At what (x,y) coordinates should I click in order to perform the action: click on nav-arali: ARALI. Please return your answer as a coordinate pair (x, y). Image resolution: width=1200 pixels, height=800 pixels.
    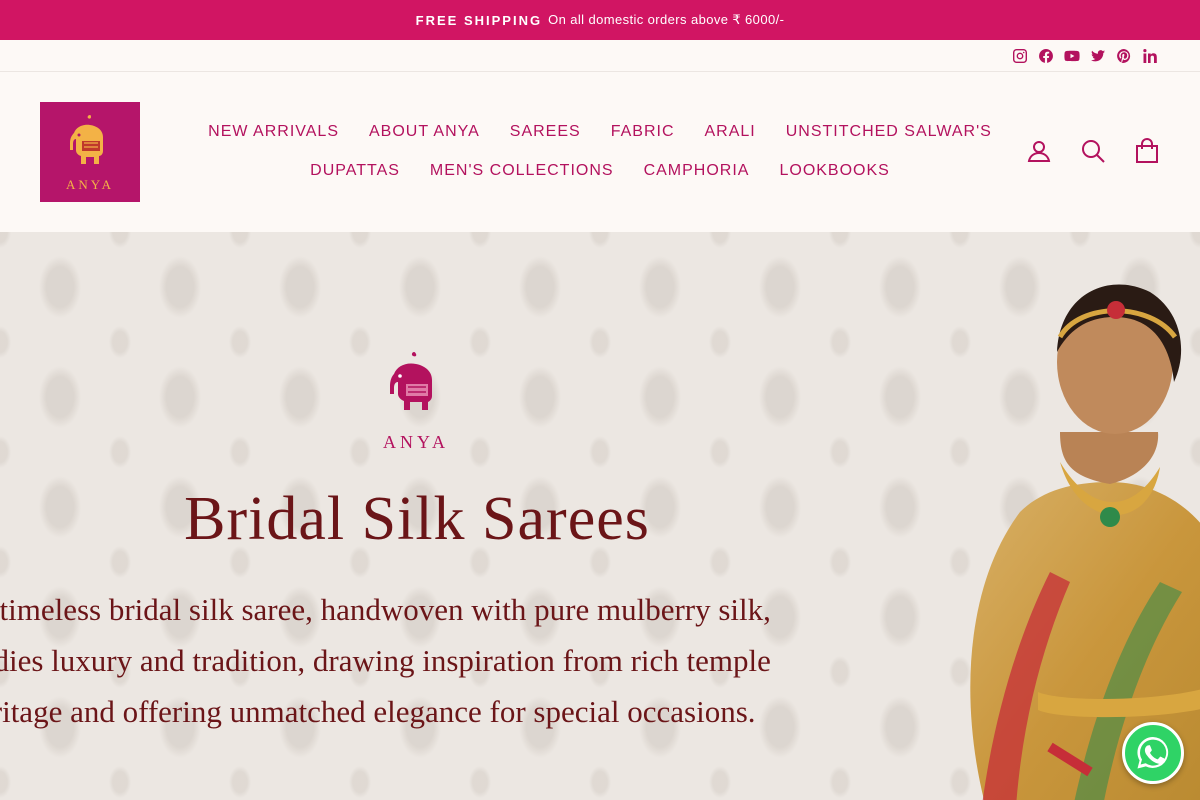
    Looking at the image, I should click on (730, 132).